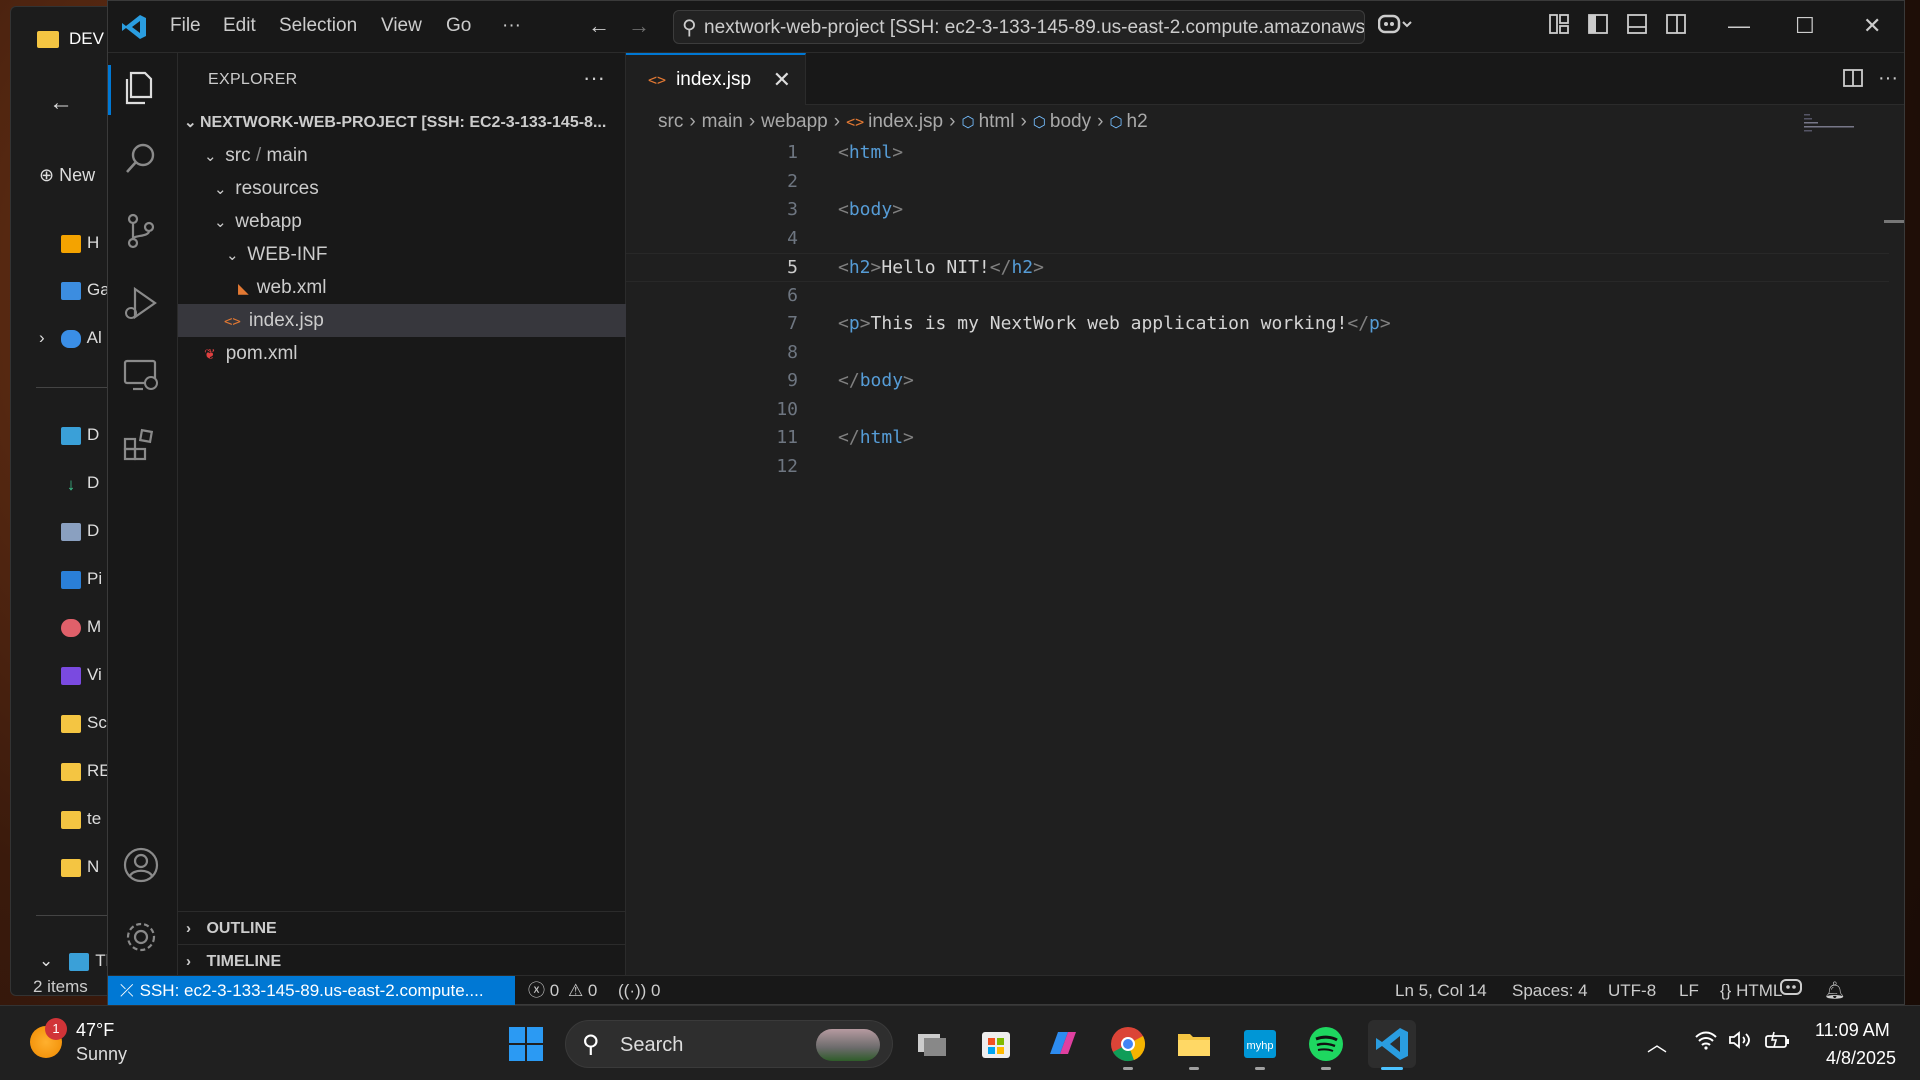 The height and width of the screenshot is (1080, 1920). What do you see at coordinates (458, 26) in the screenshot?
I see `menu-go: Go` at bounding box center [458, 26].